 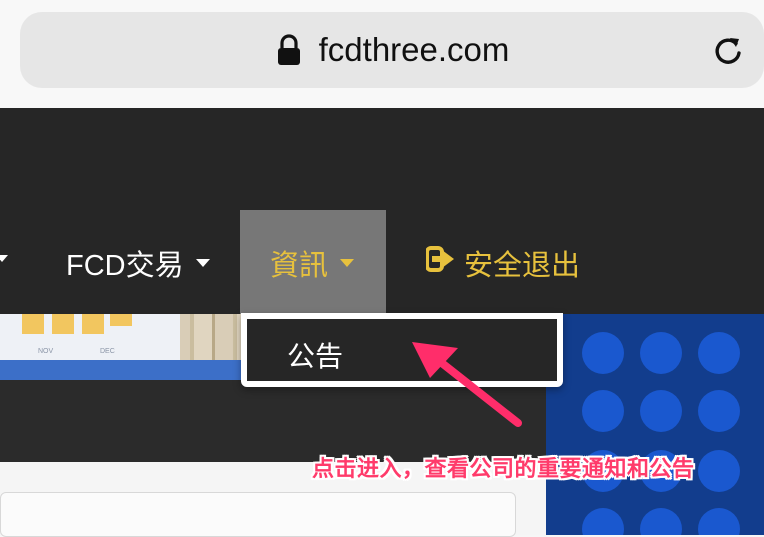 I want to click on address-bar: fcdthree.com, so click(x=392, y=50).